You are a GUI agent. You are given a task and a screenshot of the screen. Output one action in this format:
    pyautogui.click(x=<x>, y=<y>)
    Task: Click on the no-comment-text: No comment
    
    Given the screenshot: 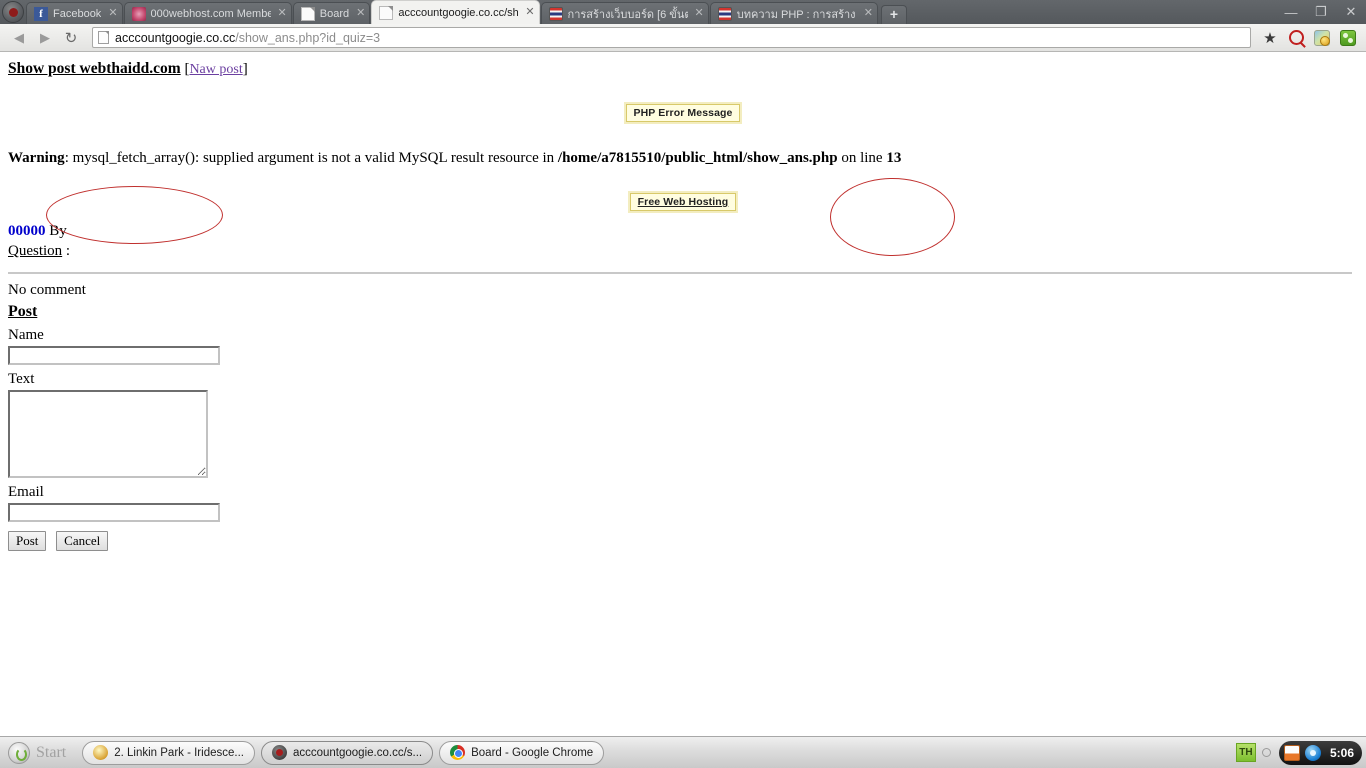 What is the action you would take?
    pyautogui.click(x=47, y=290)
    